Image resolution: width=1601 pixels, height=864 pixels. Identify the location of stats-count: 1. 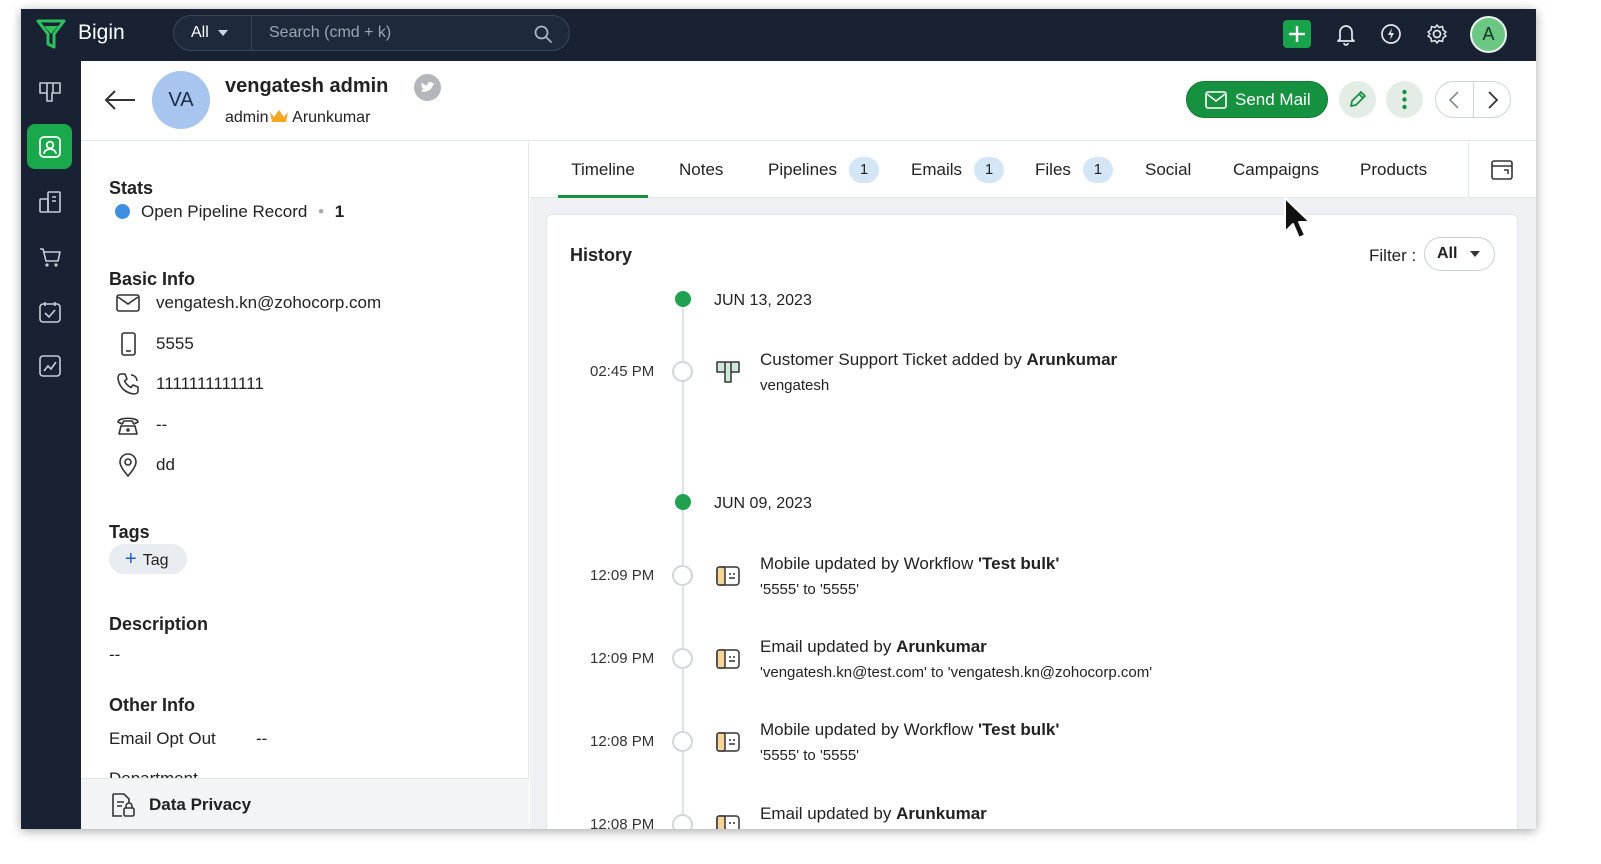
(339, 211).